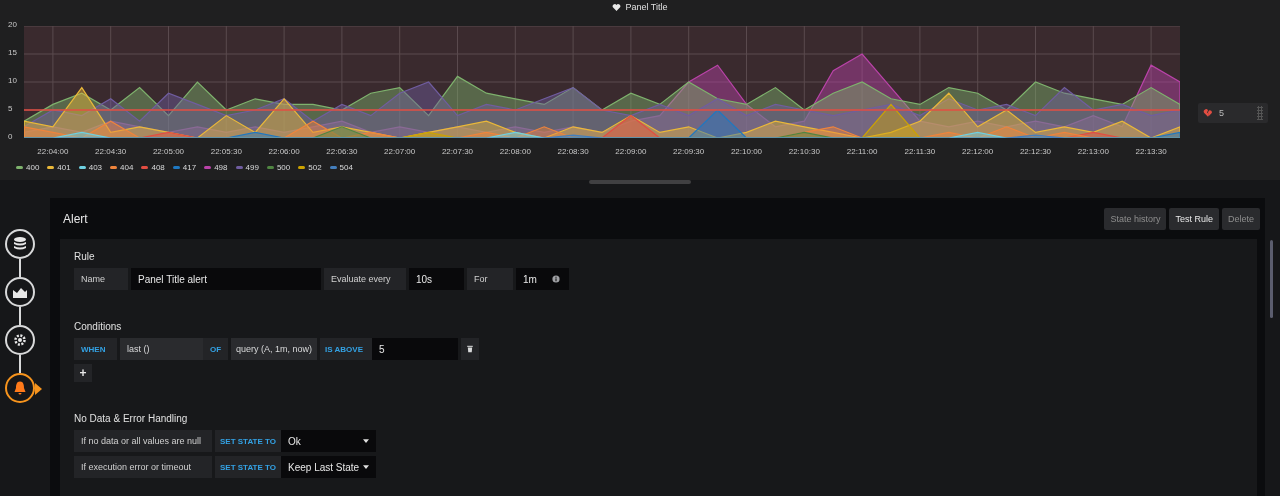 Image resolution: width=1280 pixels, height=496 pixels. I want to click on y-axis-label: 10, so click(12, 80).